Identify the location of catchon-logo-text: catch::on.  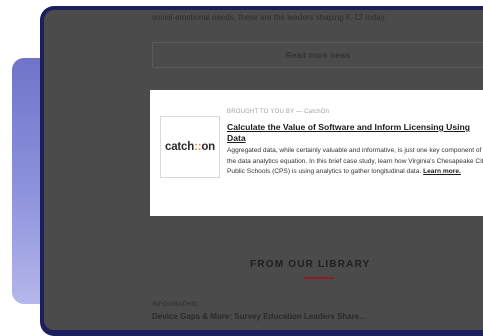
(190, 147).